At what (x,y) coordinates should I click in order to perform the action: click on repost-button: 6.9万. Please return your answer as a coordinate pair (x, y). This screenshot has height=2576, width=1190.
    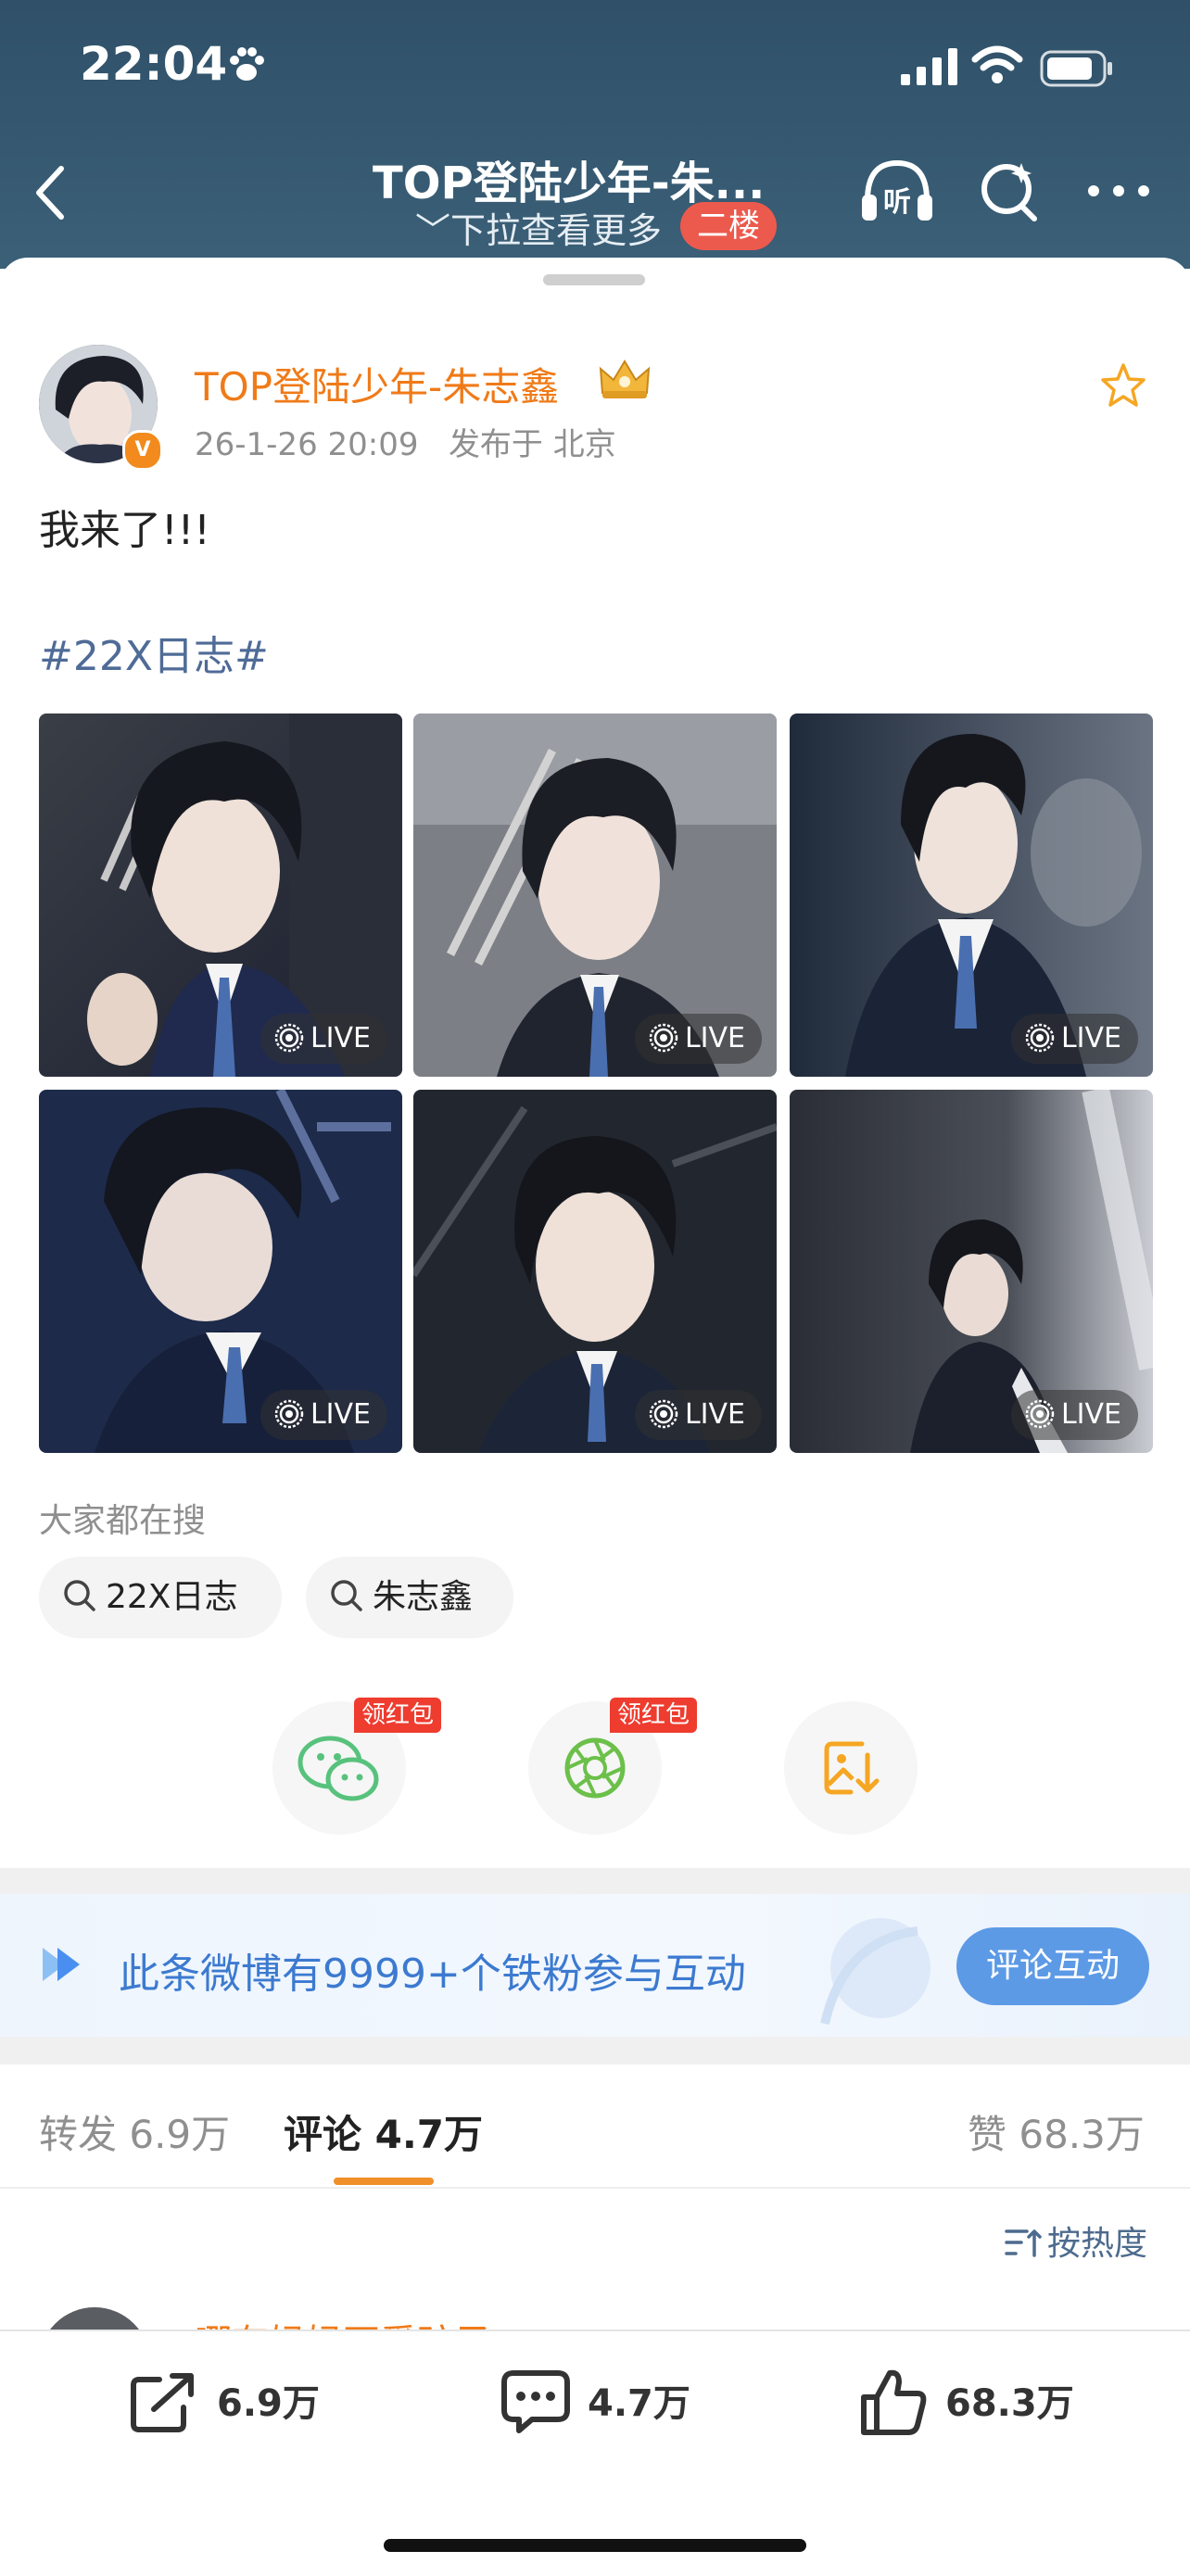
    Looking at the image, I should click on (225, 2403).